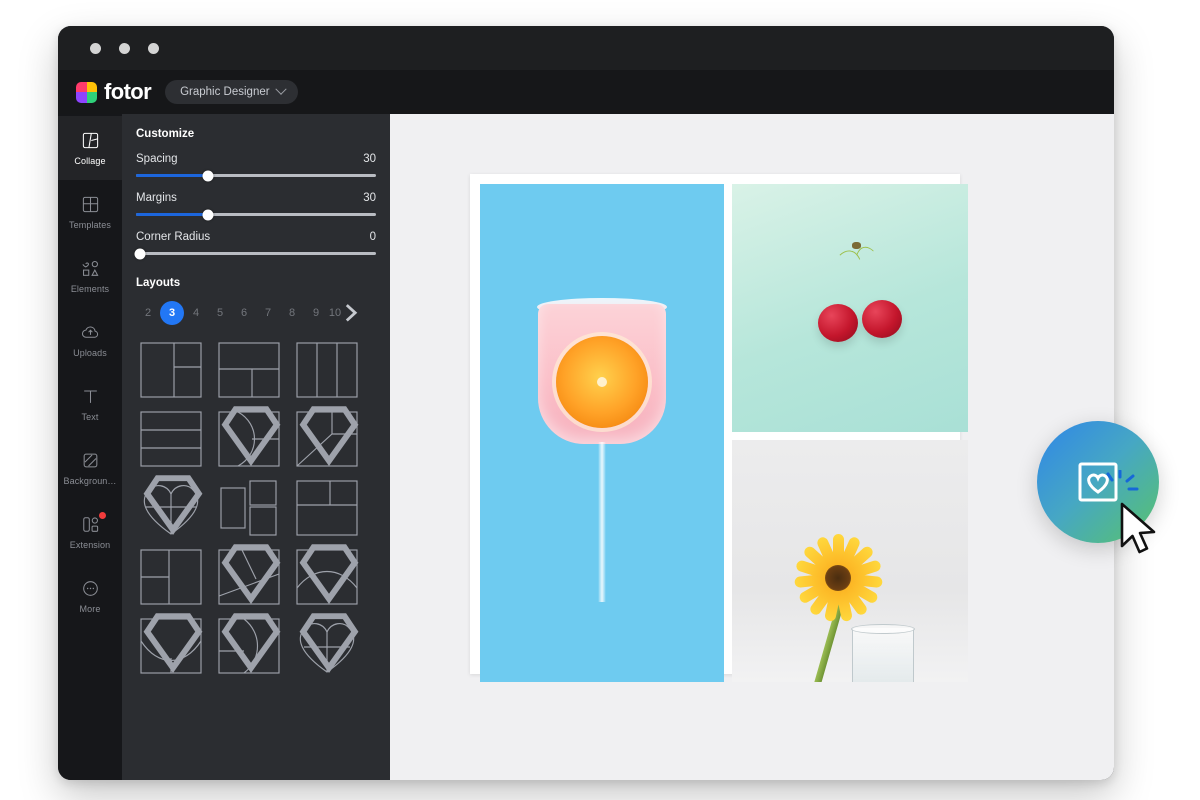 The width and height of the screenshot is (1200, 800). I want to click on spacing-control: Spacing 30, so click(256, 167).